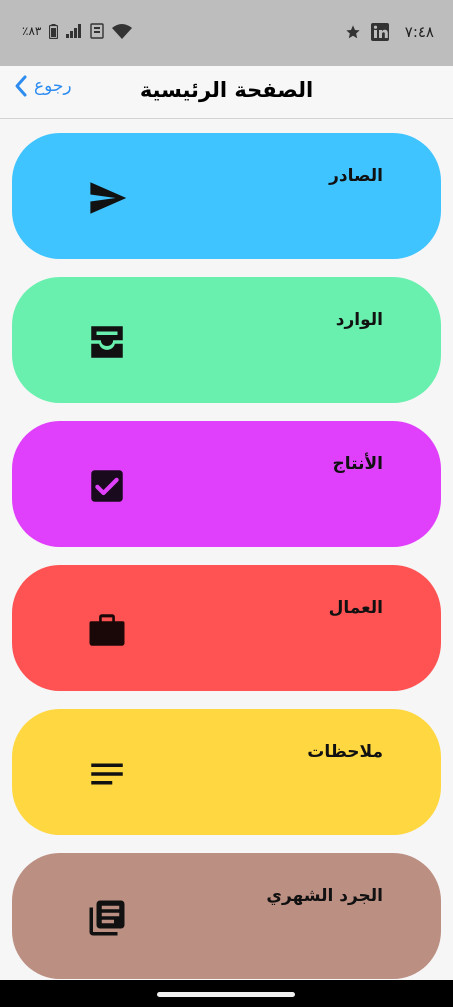 Image resolution: width=453 pixels, height=1007 pixels. Describe the element at coordinates (324, 896) in the screenshot. I see `card-label: الجرد الشهري` at that location.